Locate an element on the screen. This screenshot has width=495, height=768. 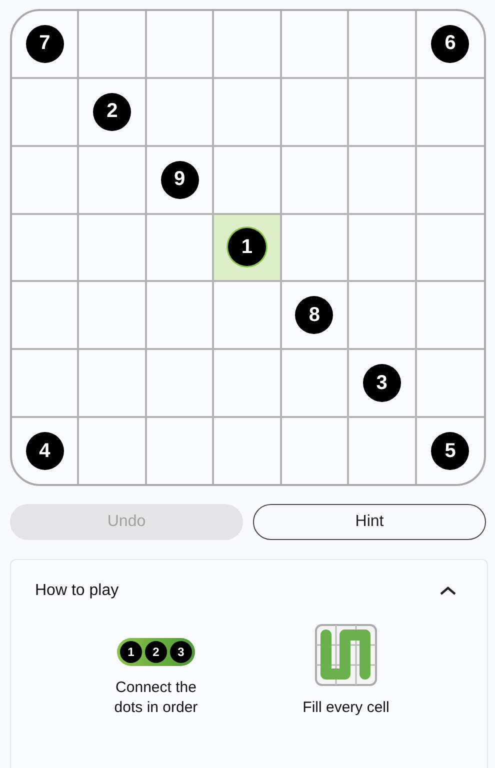
filled-grid-icon is located at coordinates (346, 655).